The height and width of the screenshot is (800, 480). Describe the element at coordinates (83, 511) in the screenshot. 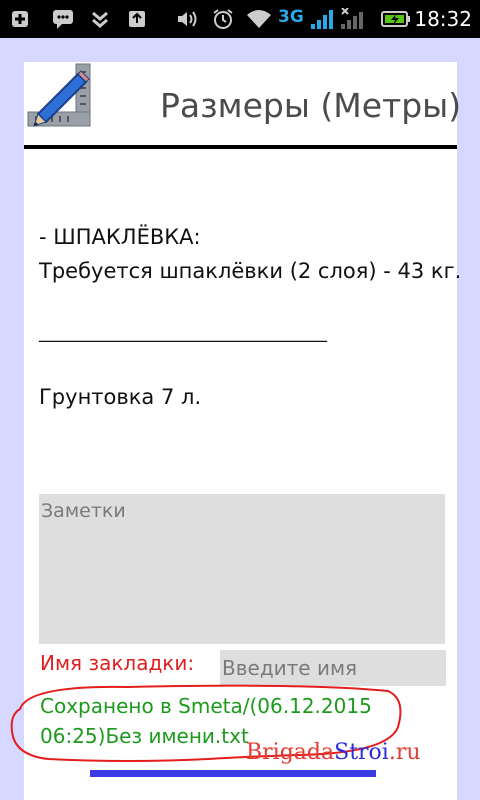

I see `notes-placeholder: Заметки` at that location.